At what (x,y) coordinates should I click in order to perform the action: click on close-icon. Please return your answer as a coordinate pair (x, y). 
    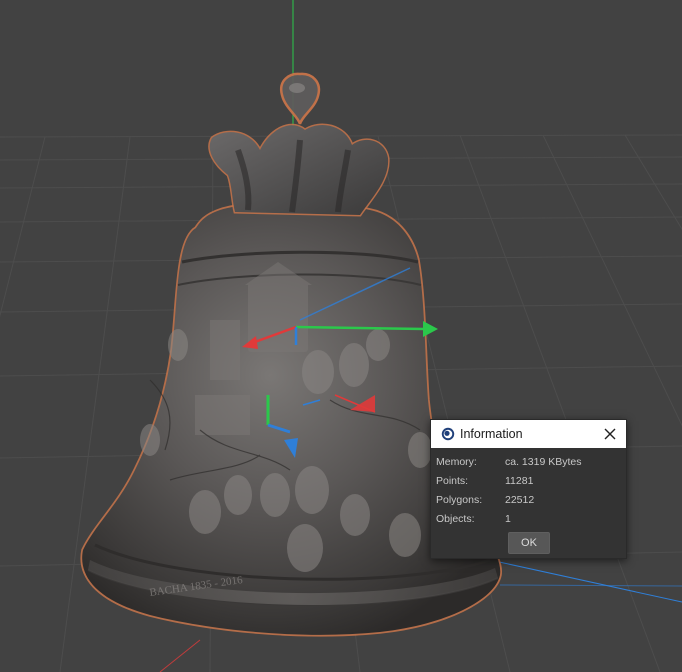
    Looking at the image, I should click on (610, 434).